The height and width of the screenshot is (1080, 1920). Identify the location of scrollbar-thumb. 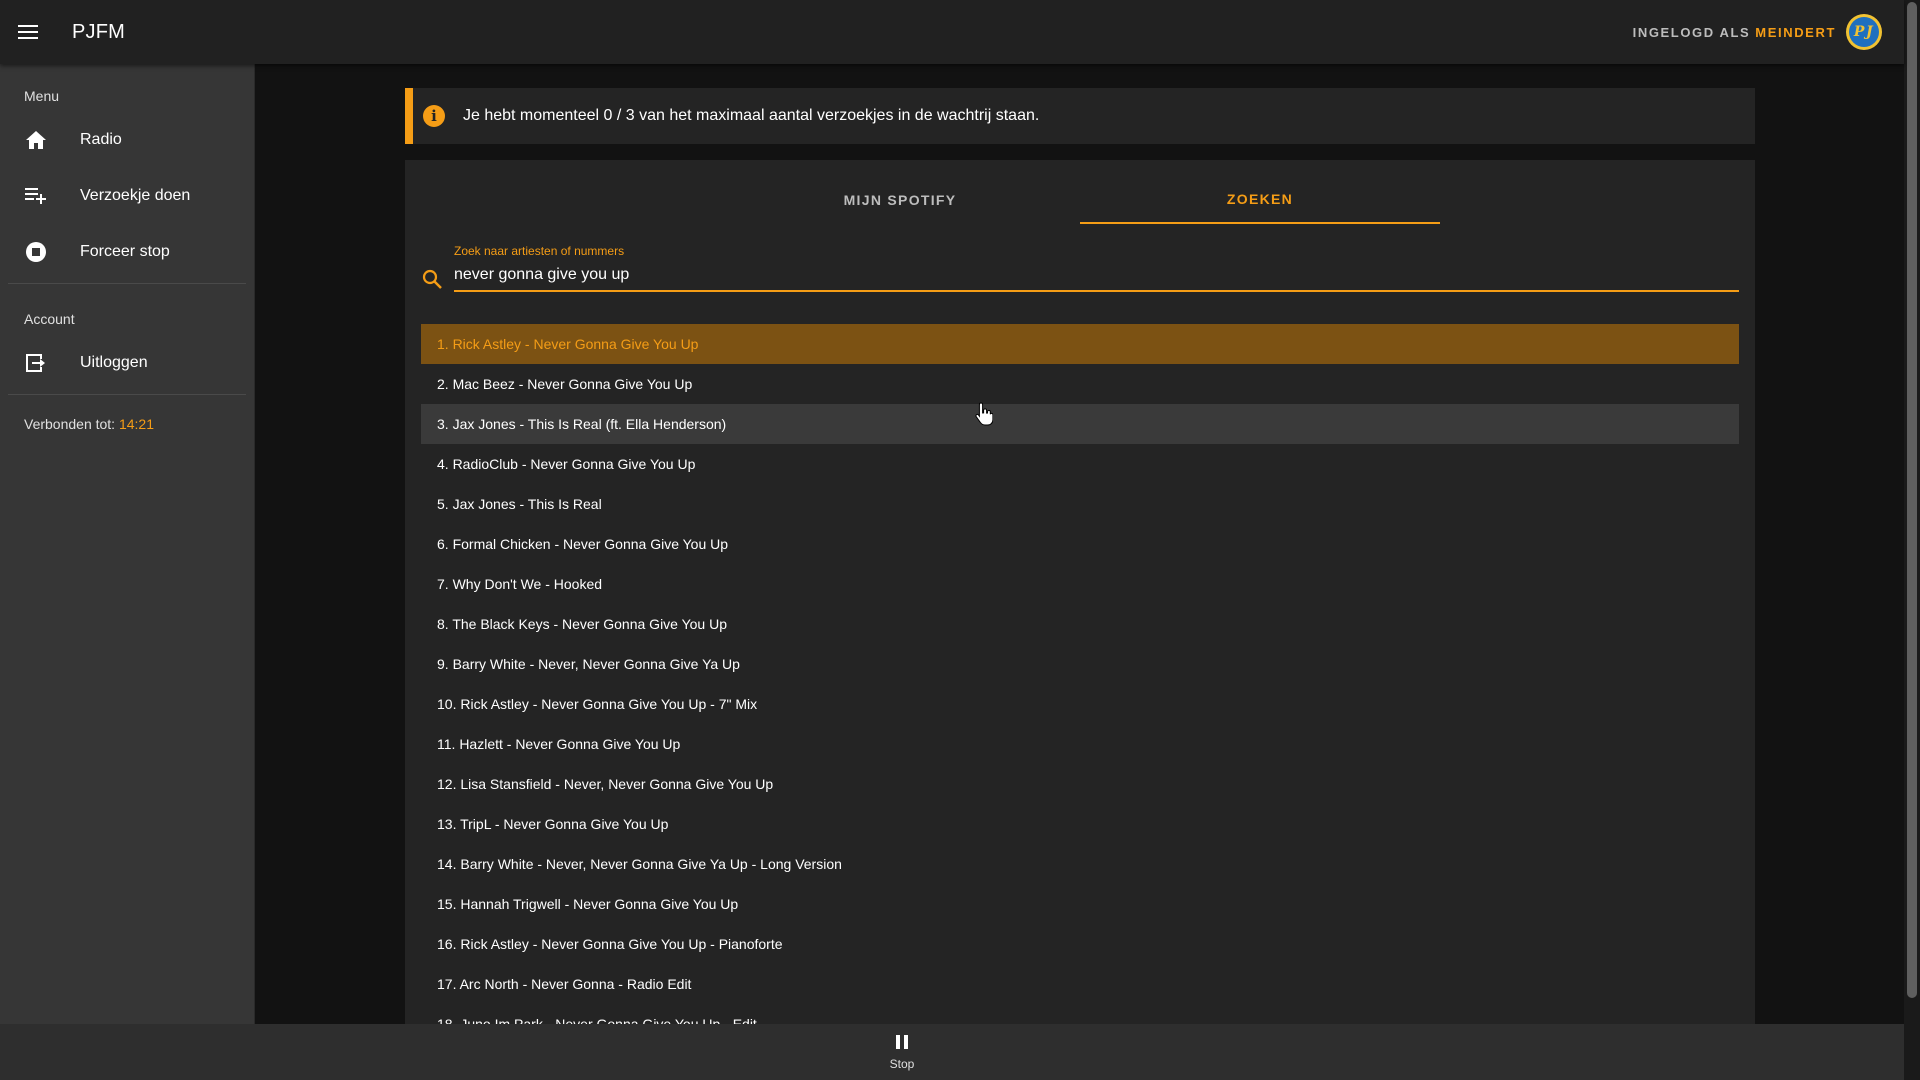
(1912, 500).